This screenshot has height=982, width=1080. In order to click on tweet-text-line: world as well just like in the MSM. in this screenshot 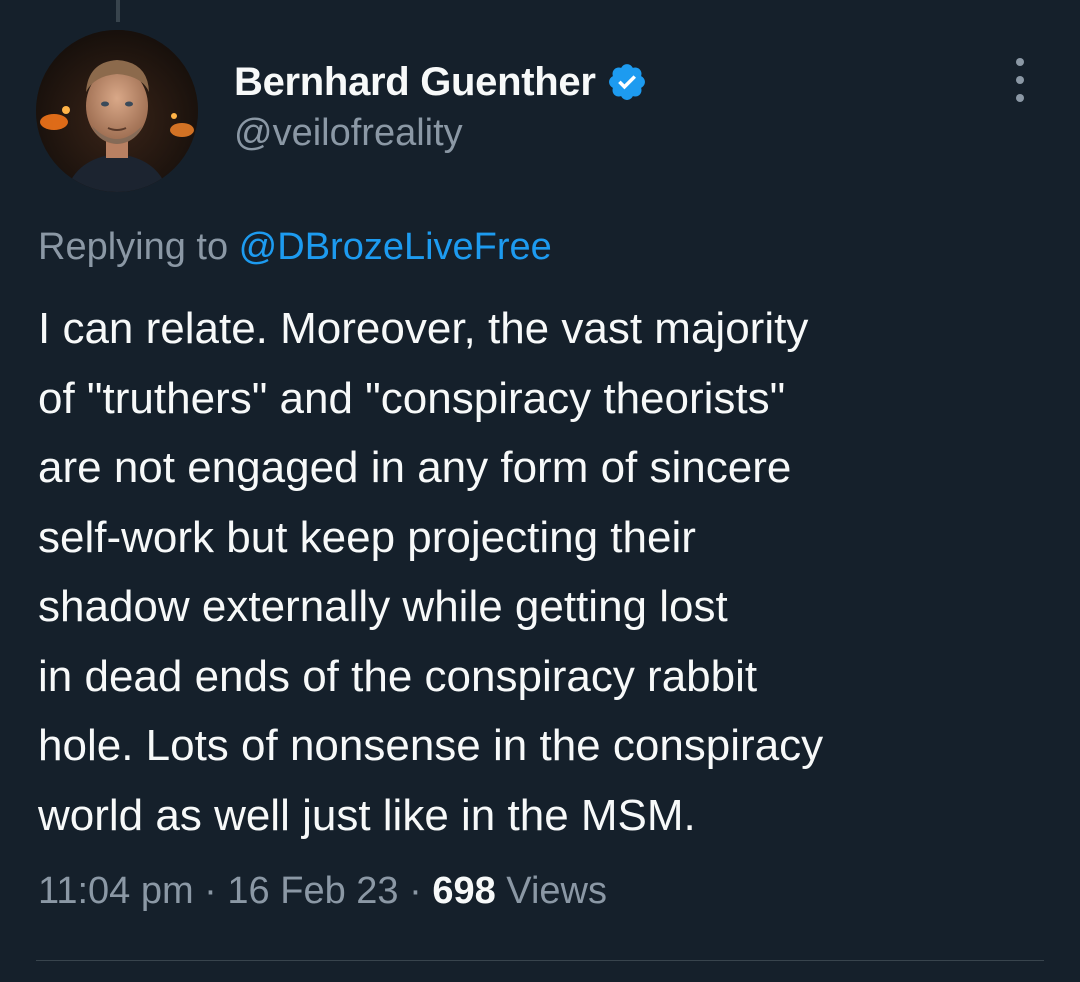, I will do `click(367, 815)`.